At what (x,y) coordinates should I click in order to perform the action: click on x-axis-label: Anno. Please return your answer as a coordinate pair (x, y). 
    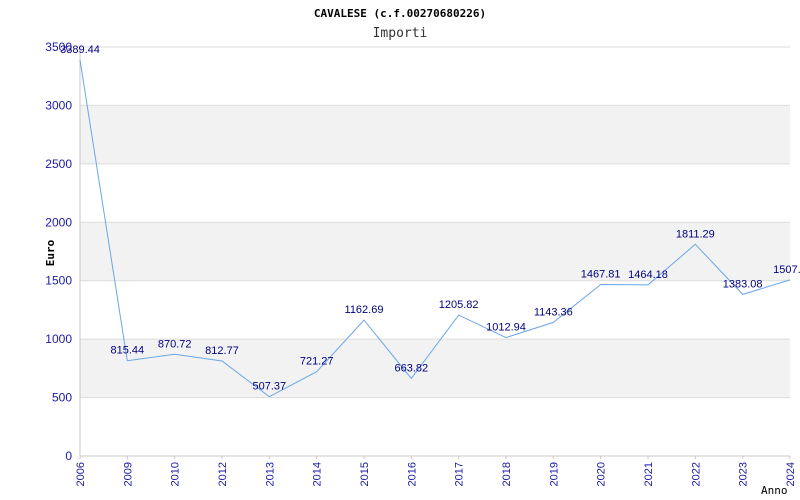
    Looking at the image, I should click on (774, 490).